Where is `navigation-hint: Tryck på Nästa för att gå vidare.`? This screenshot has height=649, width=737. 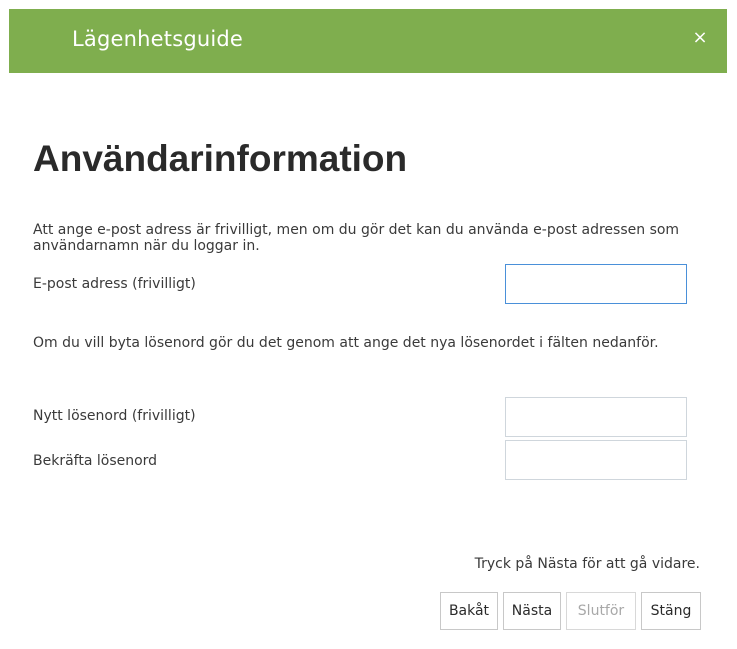
navigation-hint: Tryck på Nästa för att gå vidare. is located at coordinates (587, 564).